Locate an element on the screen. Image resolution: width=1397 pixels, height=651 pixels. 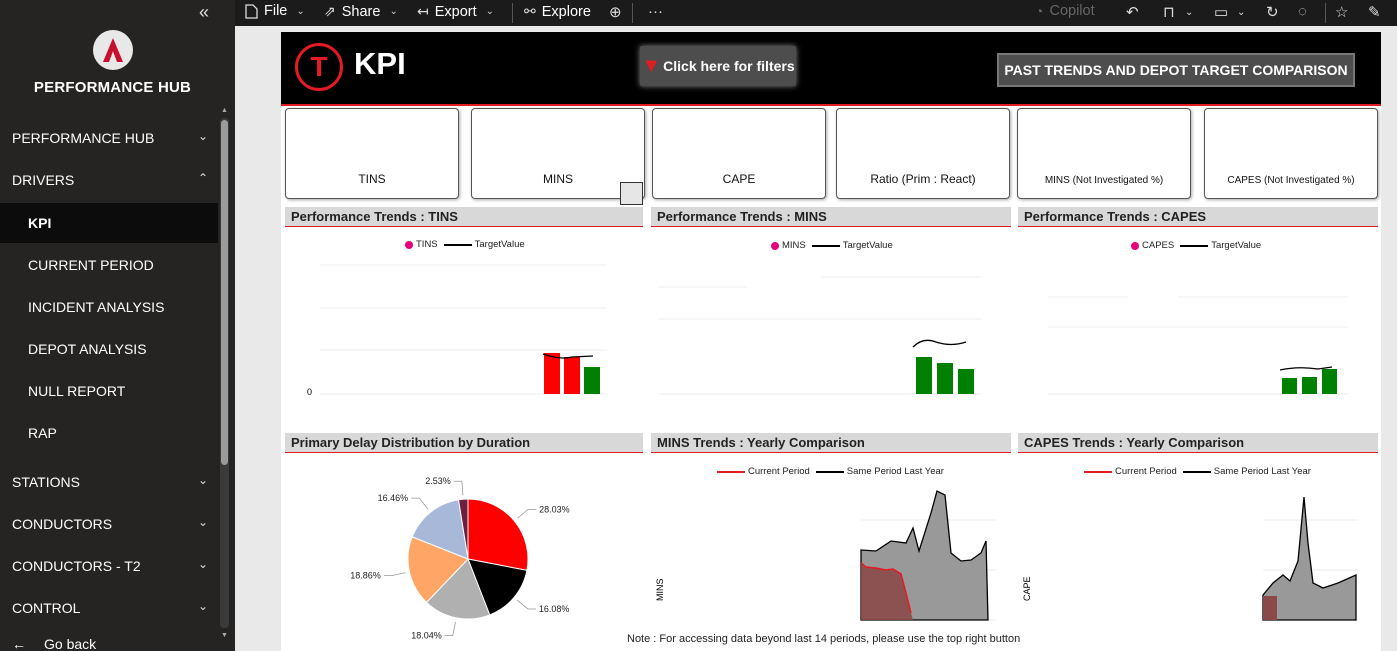
nav-label: RAP is located at coordinates (42, 433).